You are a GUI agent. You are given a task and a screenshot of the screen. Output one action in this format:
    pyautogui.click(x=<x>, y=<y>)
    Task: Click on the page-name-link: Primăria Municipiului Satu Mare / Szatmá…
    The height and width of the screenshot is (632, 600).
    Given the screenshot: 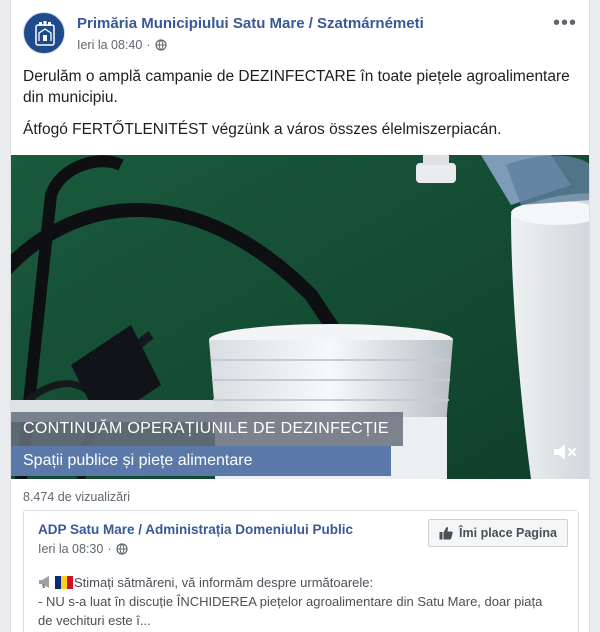 What is the action you would take?
    pyautogui.click(x=250, y=23)
    